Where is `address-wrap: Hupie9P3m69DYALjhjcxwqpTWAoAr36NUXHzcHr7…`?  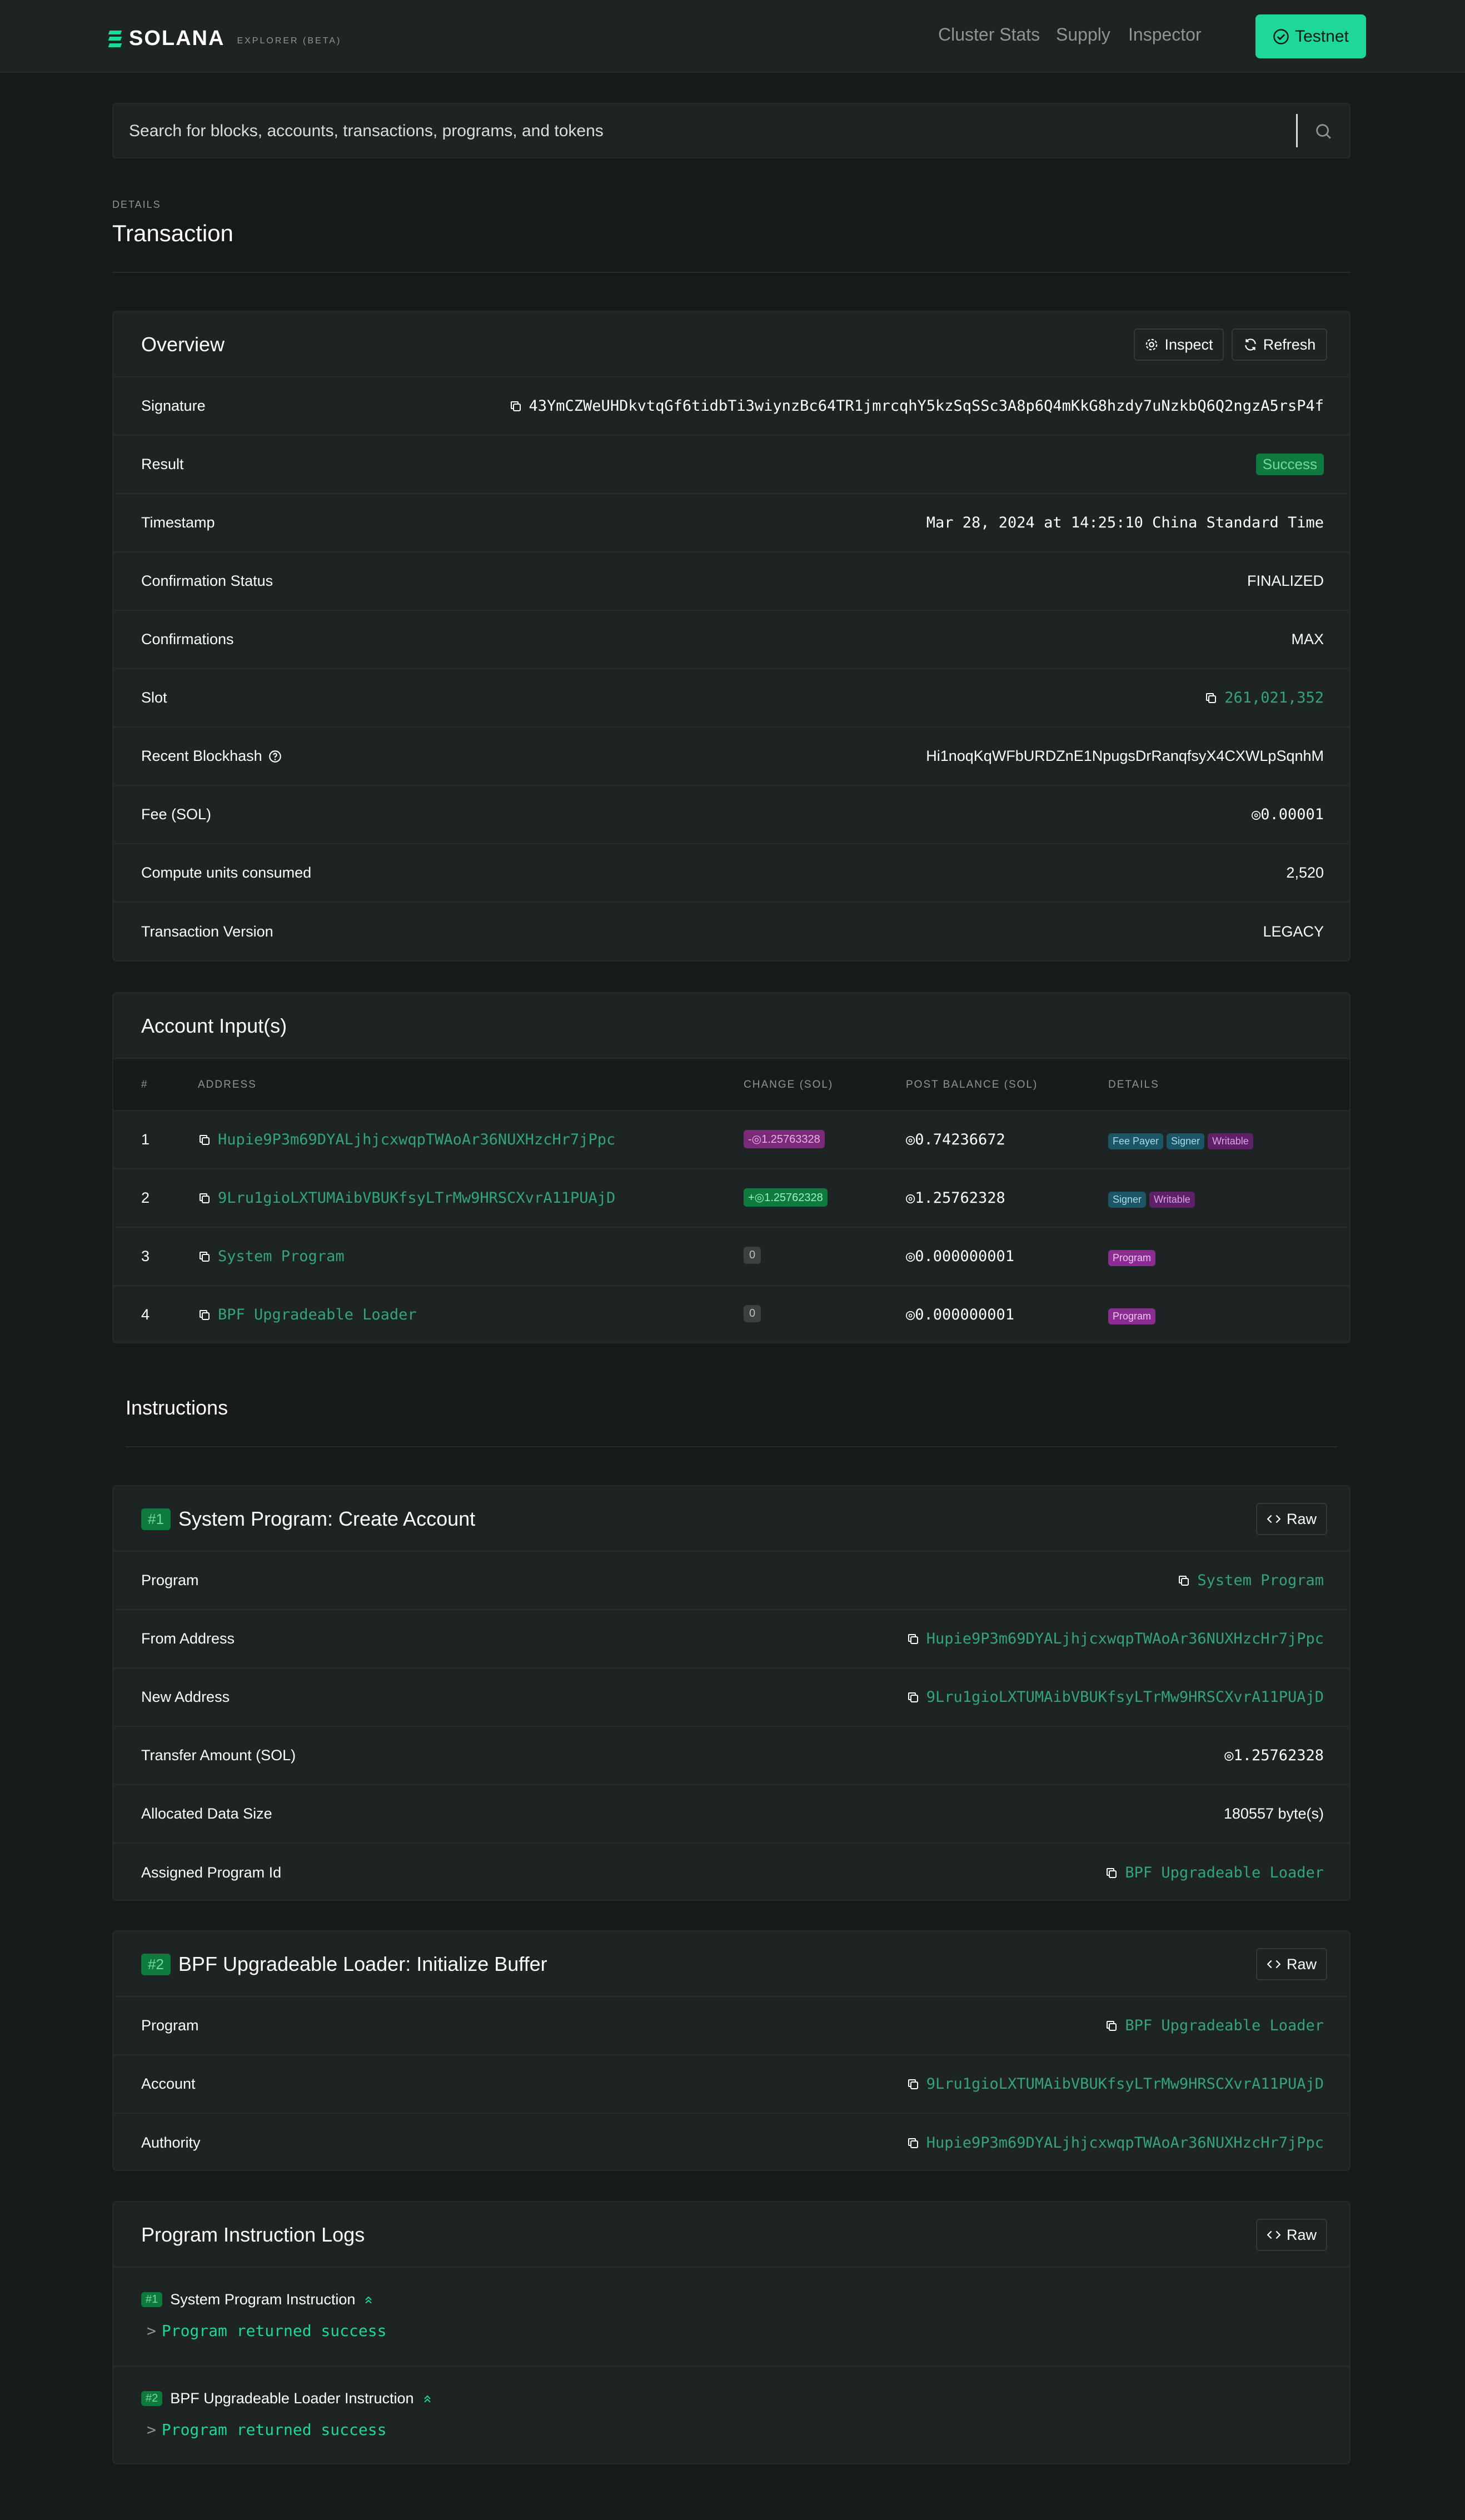 address-wrap: Hupie9P3m69DYALjhjcxwqpTWAoAr36NUXHzcHr7… is located at coordinates (406, 1139).